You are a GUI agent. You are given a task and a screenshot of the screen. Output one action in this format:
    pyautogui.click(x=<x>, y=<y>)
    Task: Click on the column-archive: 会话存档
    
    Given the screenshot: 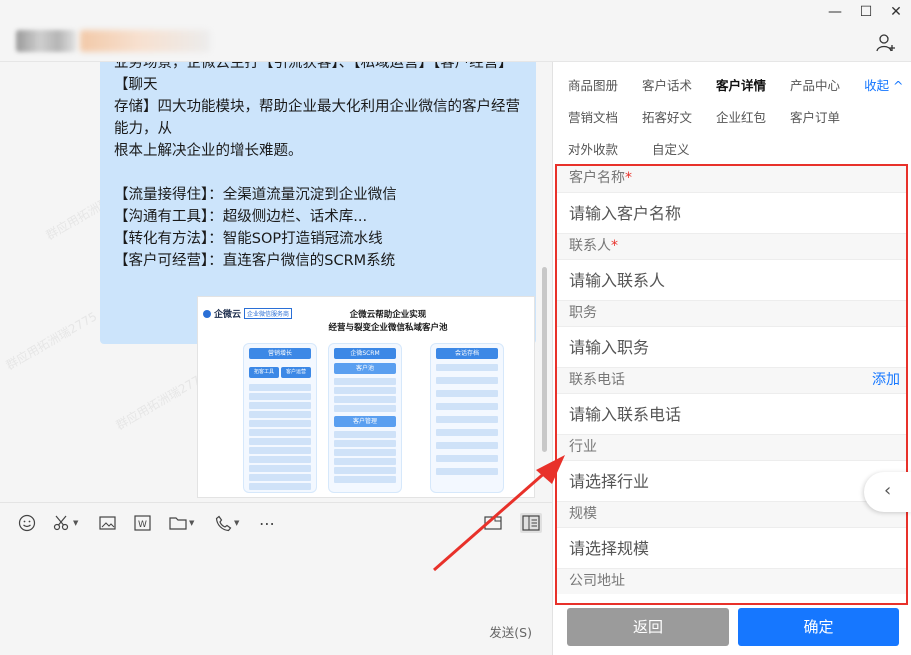 What is the action you would take?
    pyautogui.click(x=467, y=418)
    